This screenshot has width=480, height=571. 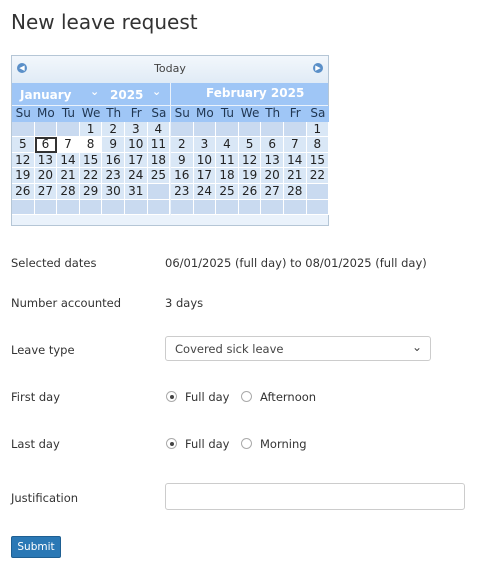 What do you see at coordinates (255, 93) in the screenshot?
I see `month-label: February 2025` at bounding box center [255, 93].